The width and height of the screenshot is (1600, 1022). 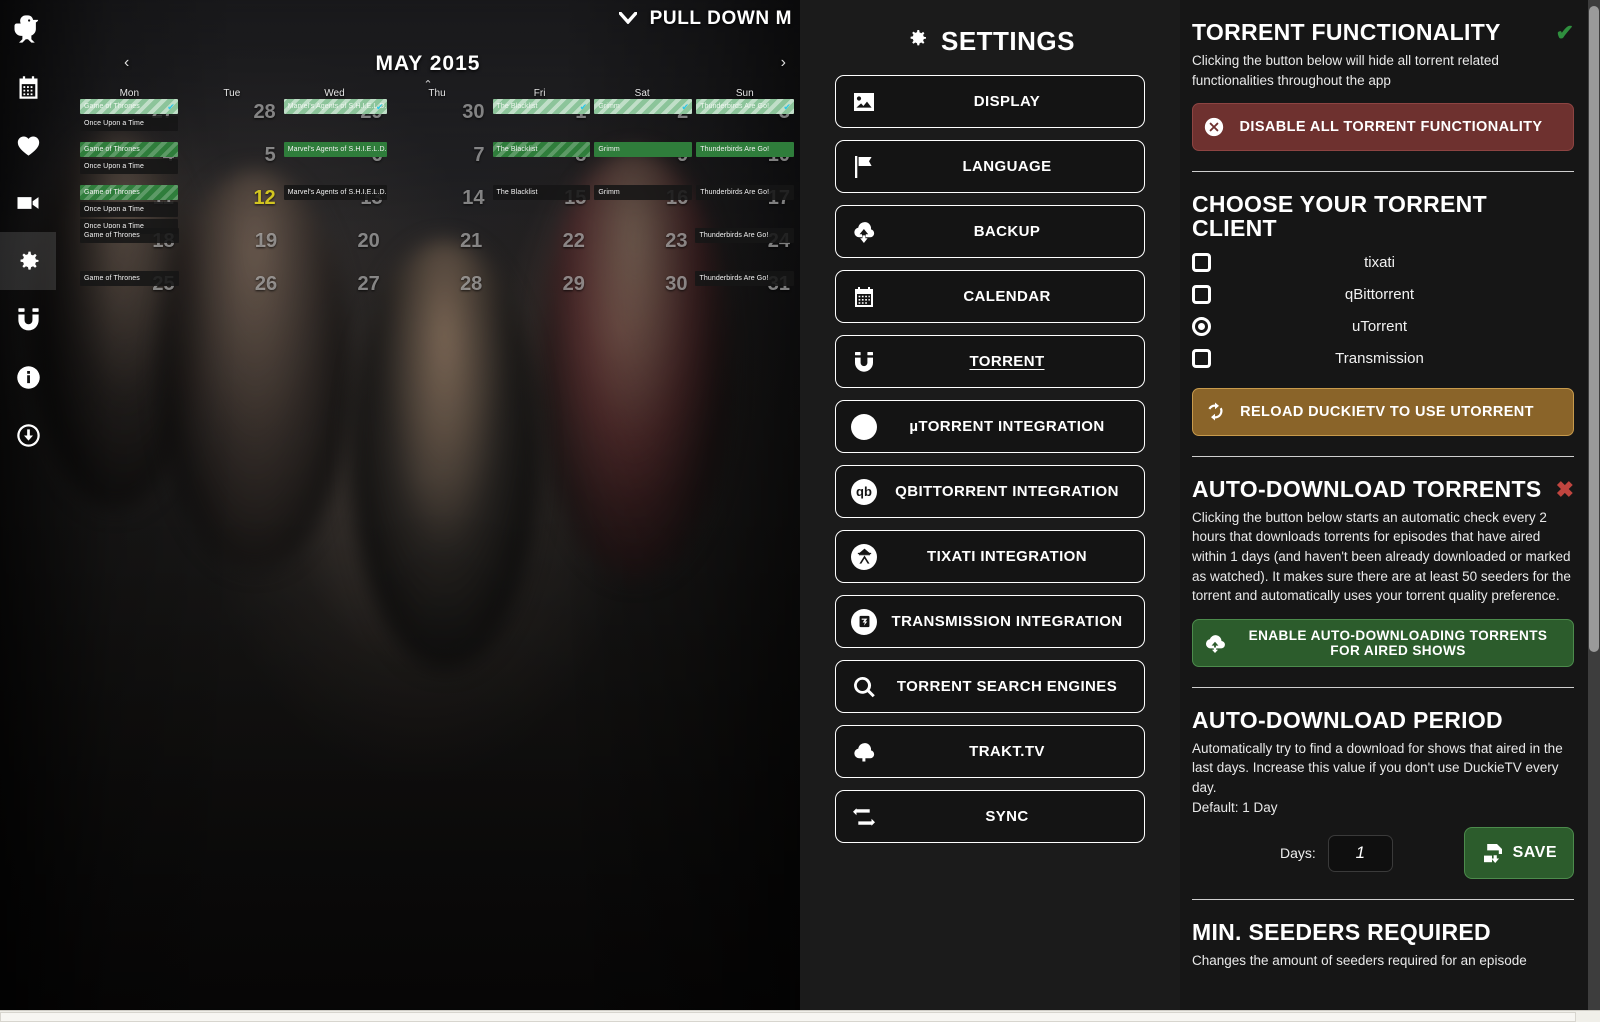 What do you see at coordinates (990, 491) in the screenshot?
I see `settings-menu-item-qbittorrent-integration: qb QBITTORRENT INTEGRATION` at bounding box center [990, 491].